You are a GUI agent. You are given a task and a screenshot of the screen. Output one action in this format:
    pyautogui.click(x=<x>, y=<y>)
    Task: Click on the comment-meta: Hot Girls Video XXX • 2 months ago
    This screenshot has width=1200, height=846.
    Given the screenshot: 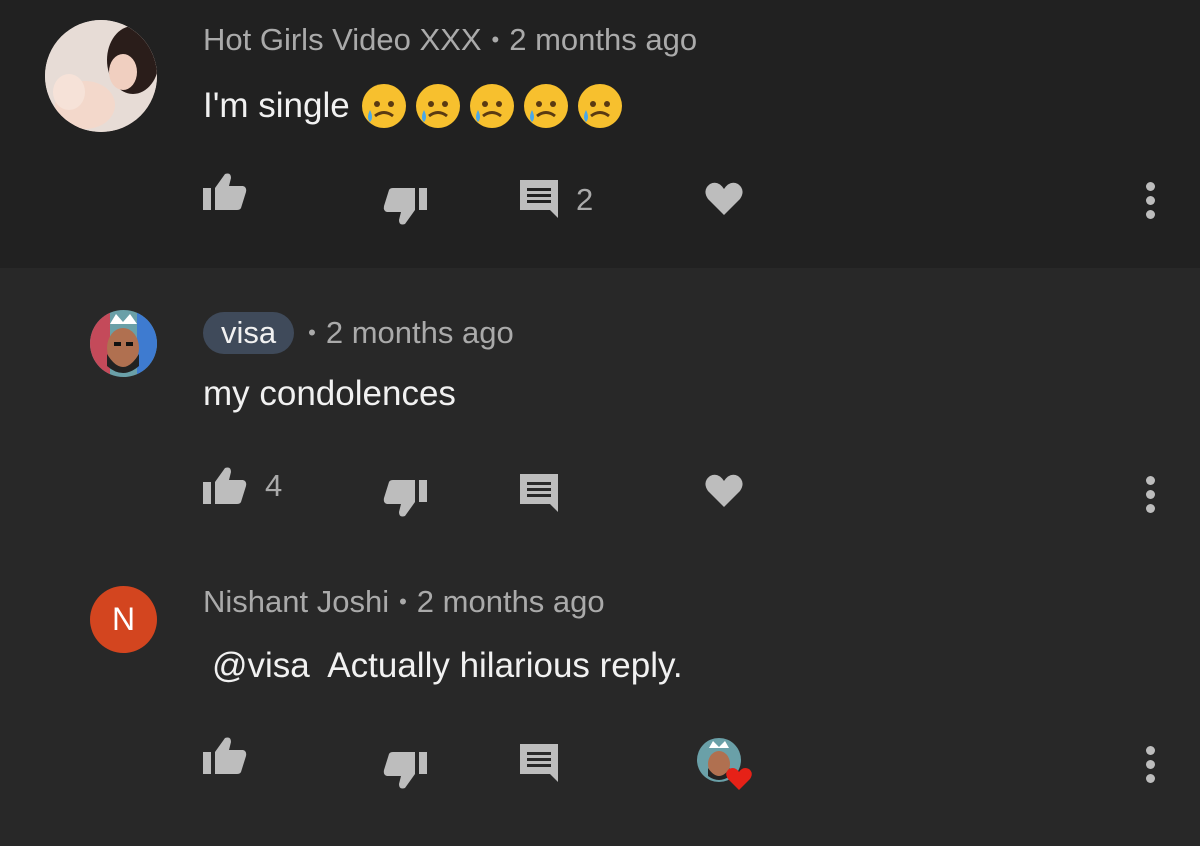 What is the action you would take?
    pyautogui.click(x=450, y=40)
    